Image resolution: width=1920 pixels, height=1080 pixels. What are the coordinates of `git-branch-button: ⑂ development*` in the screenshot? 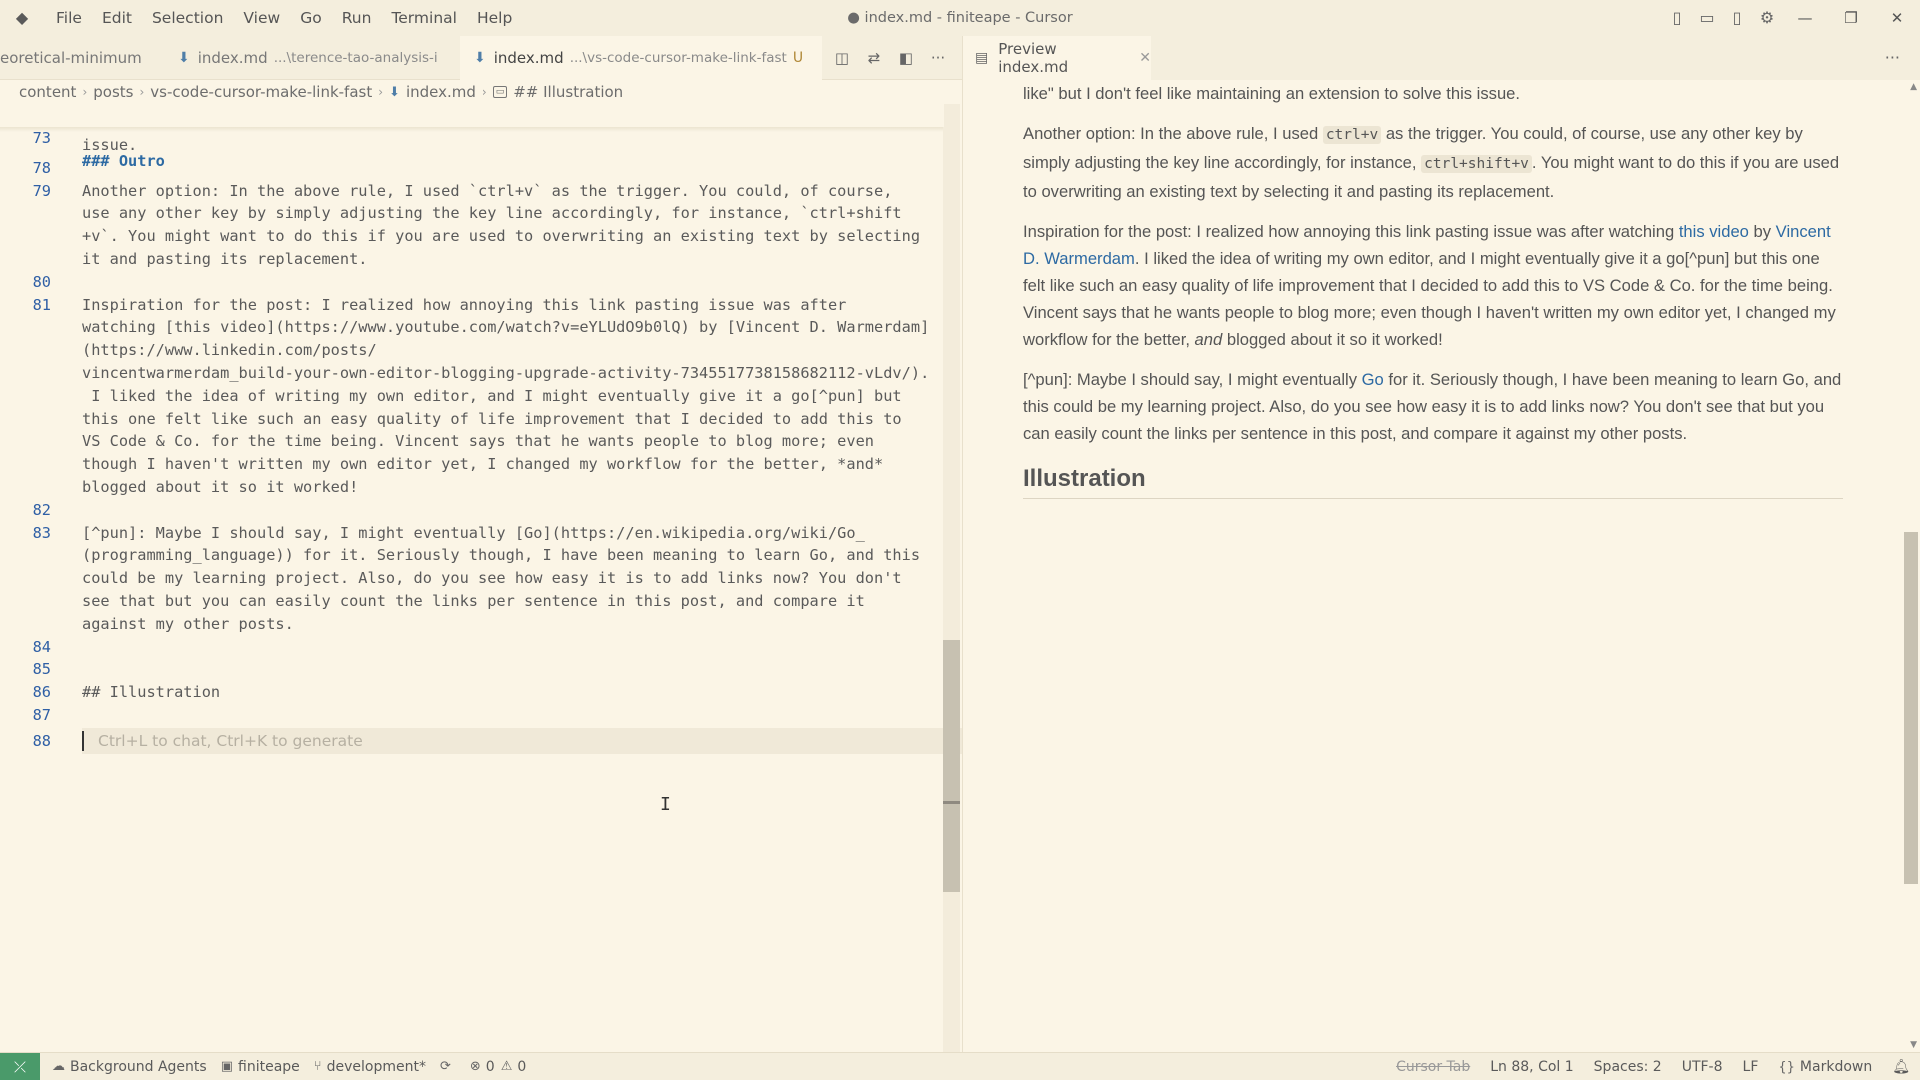 It's located at (370, 1067).